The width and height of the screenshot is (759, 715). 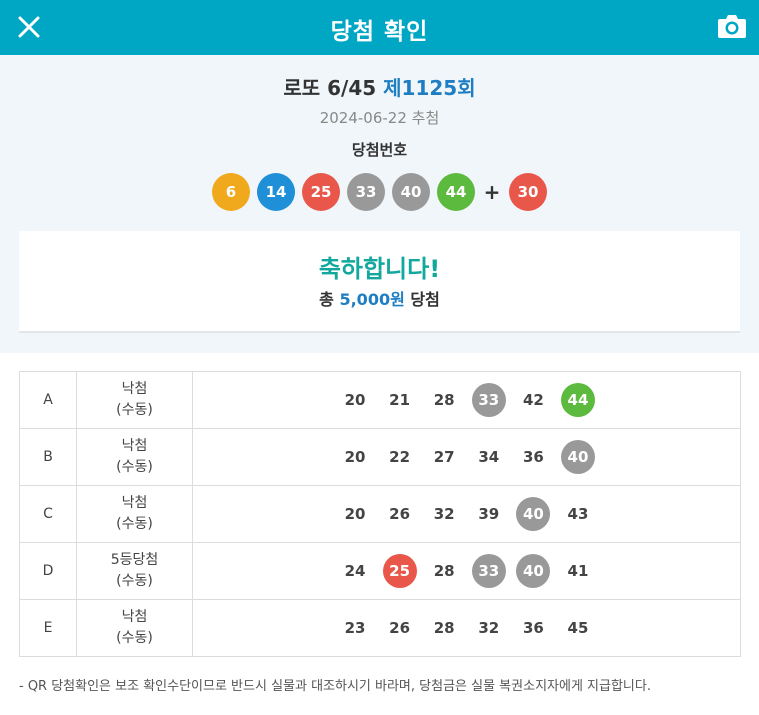 I want to click on ticket-row: D 5등당첨 (수동) 24 25 28 33 40 41, so click(x=380, y=571).